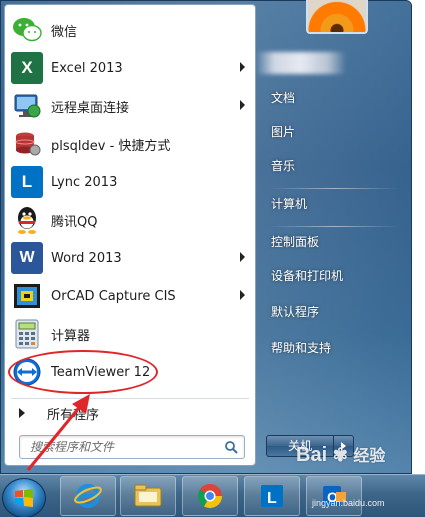 The image size is (425, 517). I want to click on calculator-icon, so click(27, 334).